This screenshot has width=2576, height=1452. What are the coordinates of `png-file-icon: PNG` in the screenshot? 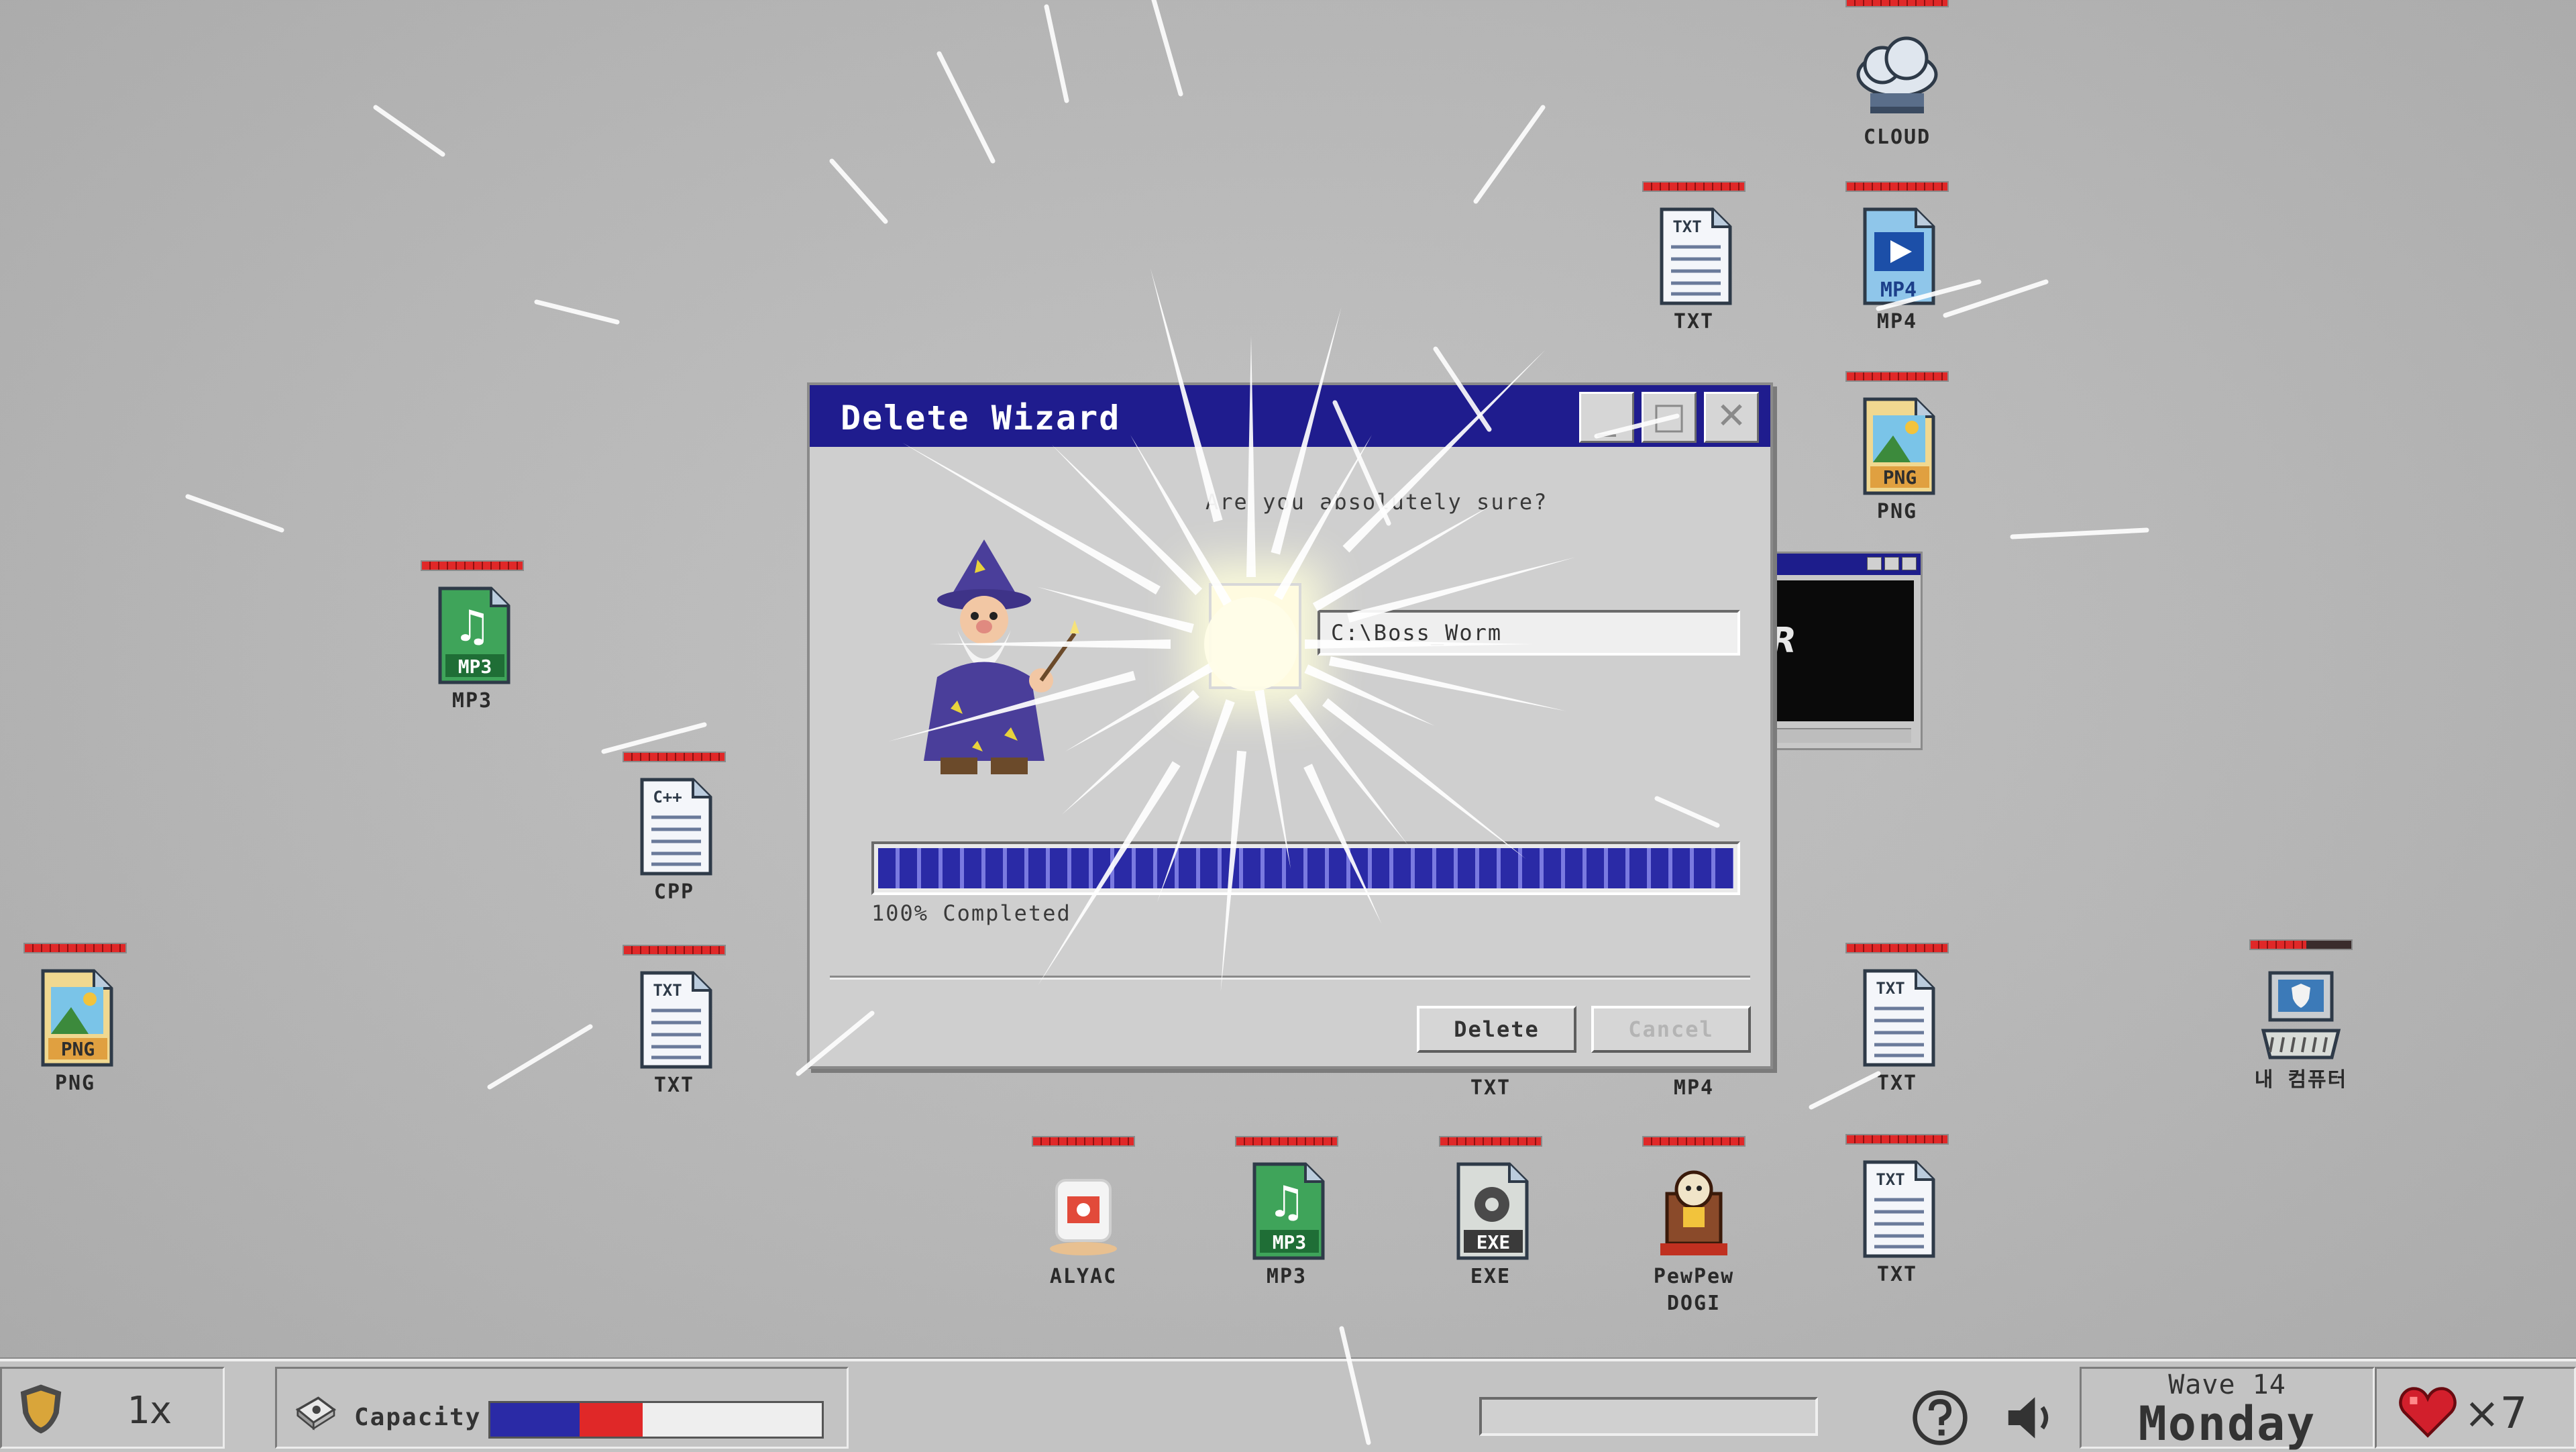 It's located at (1897, 446).